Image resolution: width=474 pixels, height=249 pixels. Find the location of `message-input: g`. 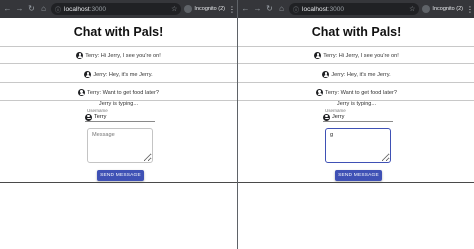

message-input: g is located at coordinates (358, 145).